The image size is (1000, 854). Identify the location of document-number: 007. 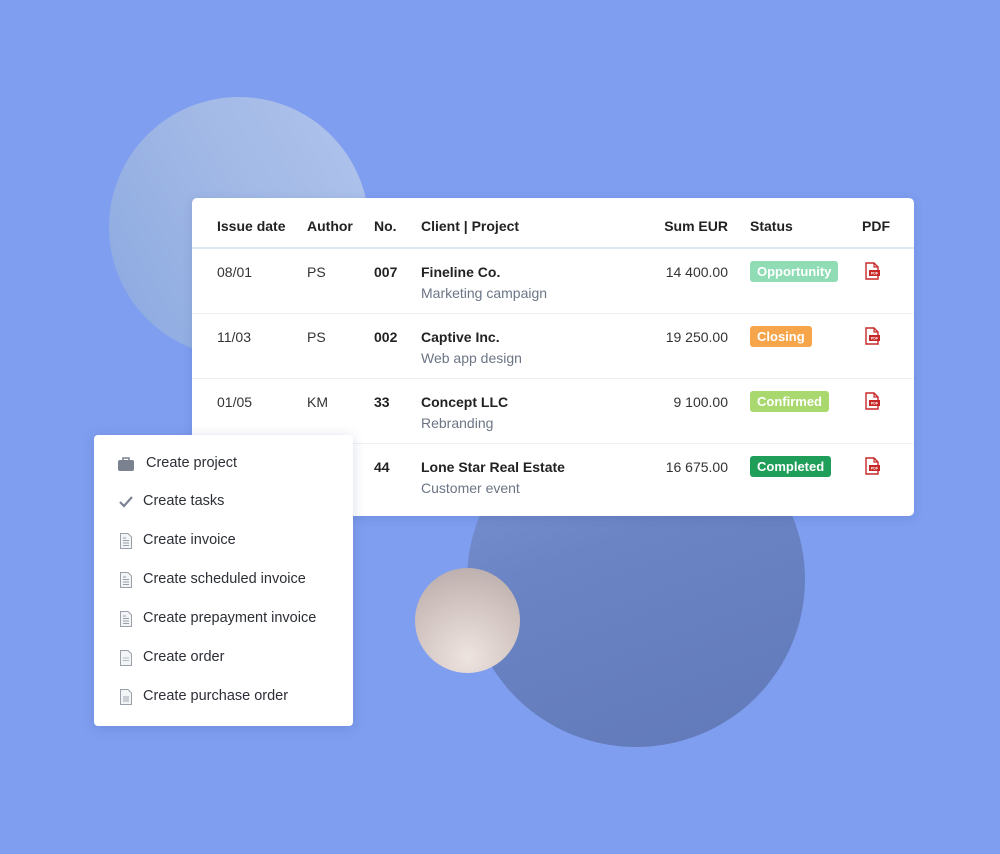
(386, 272).